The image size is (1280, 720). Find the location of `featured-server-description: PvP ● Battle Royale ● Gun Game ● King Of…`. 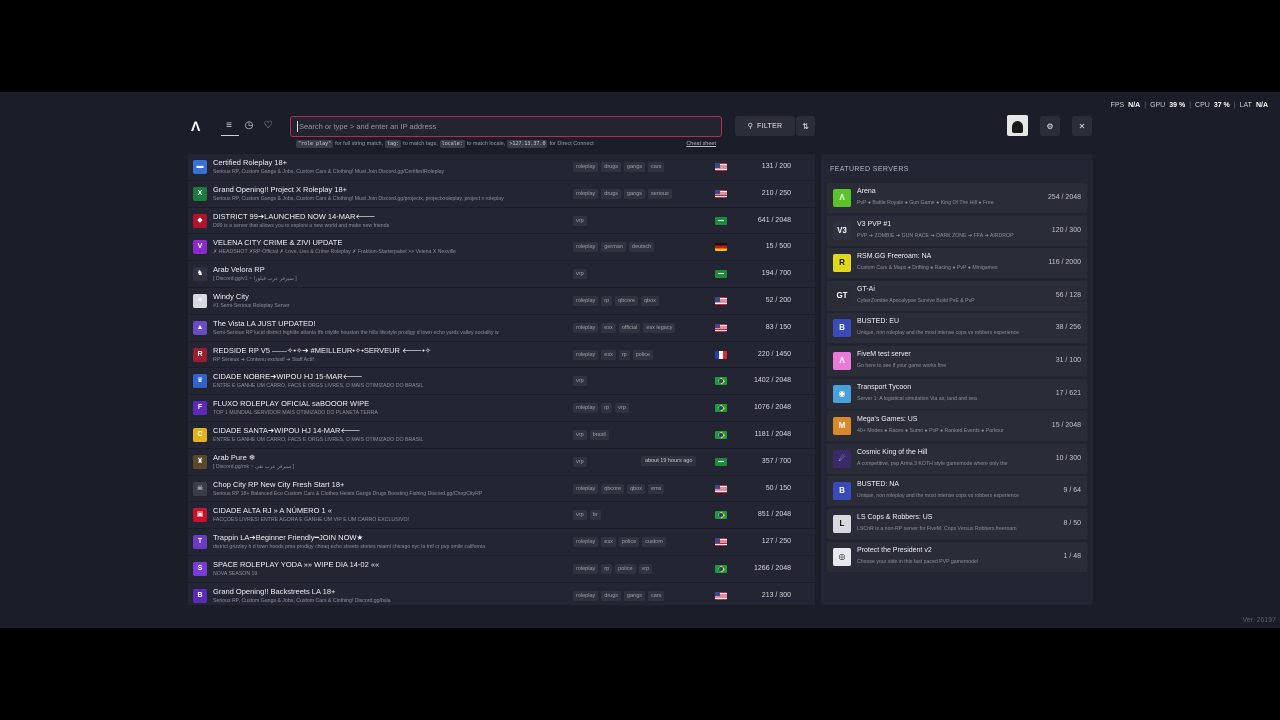

featured-server-description: PvP ● Battle Royale ● Gun Game ● King Of… is located at coordinates (925, 203).